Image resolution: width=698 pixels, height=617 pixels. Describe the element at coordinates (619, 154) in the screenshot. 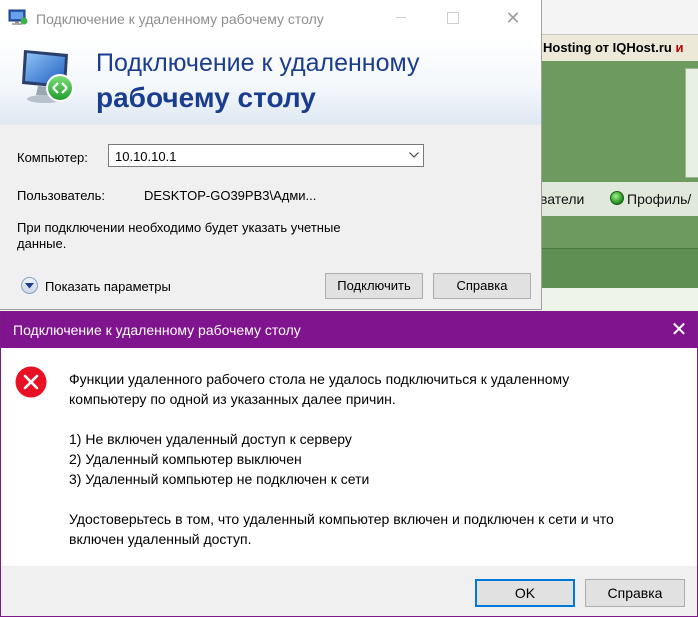

I see `background-green-panel` at that location.